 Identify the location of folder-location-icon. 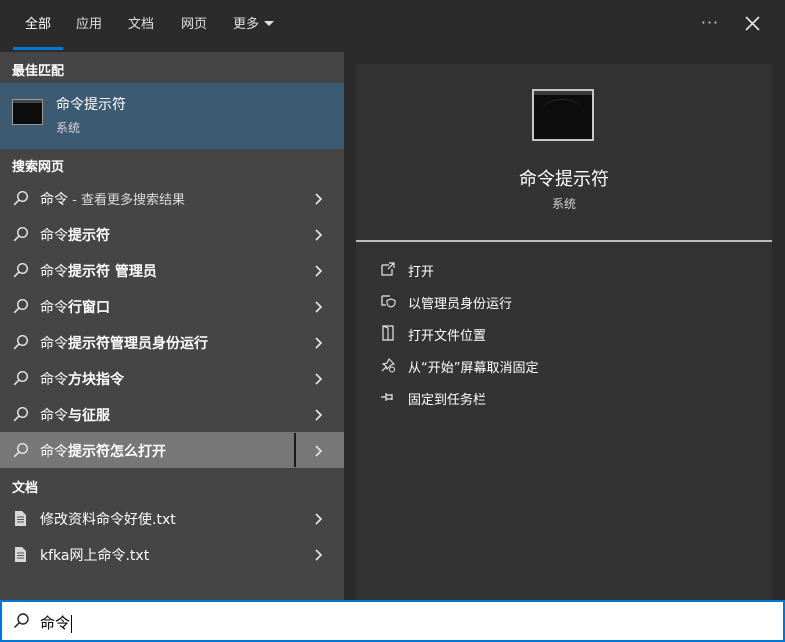
(388, 333).